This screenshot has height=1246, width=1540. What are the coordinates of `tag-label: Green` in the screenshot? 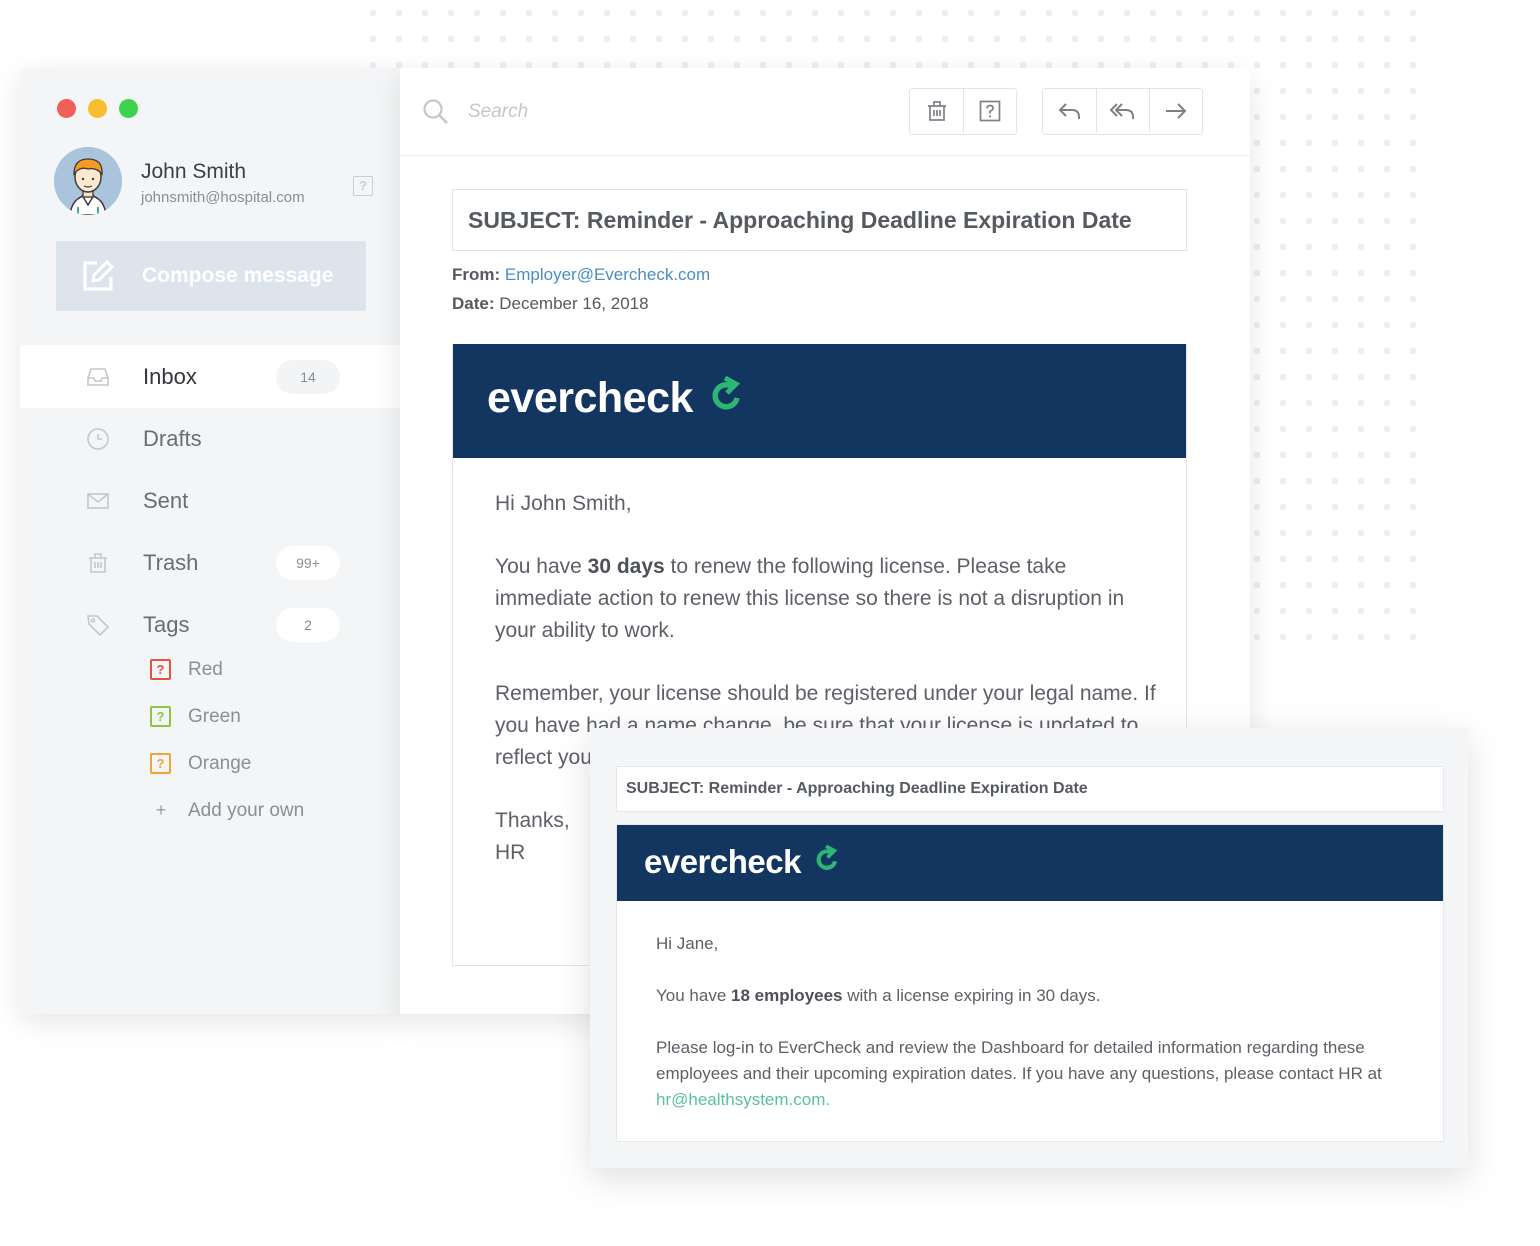 It's located at (214, 716).